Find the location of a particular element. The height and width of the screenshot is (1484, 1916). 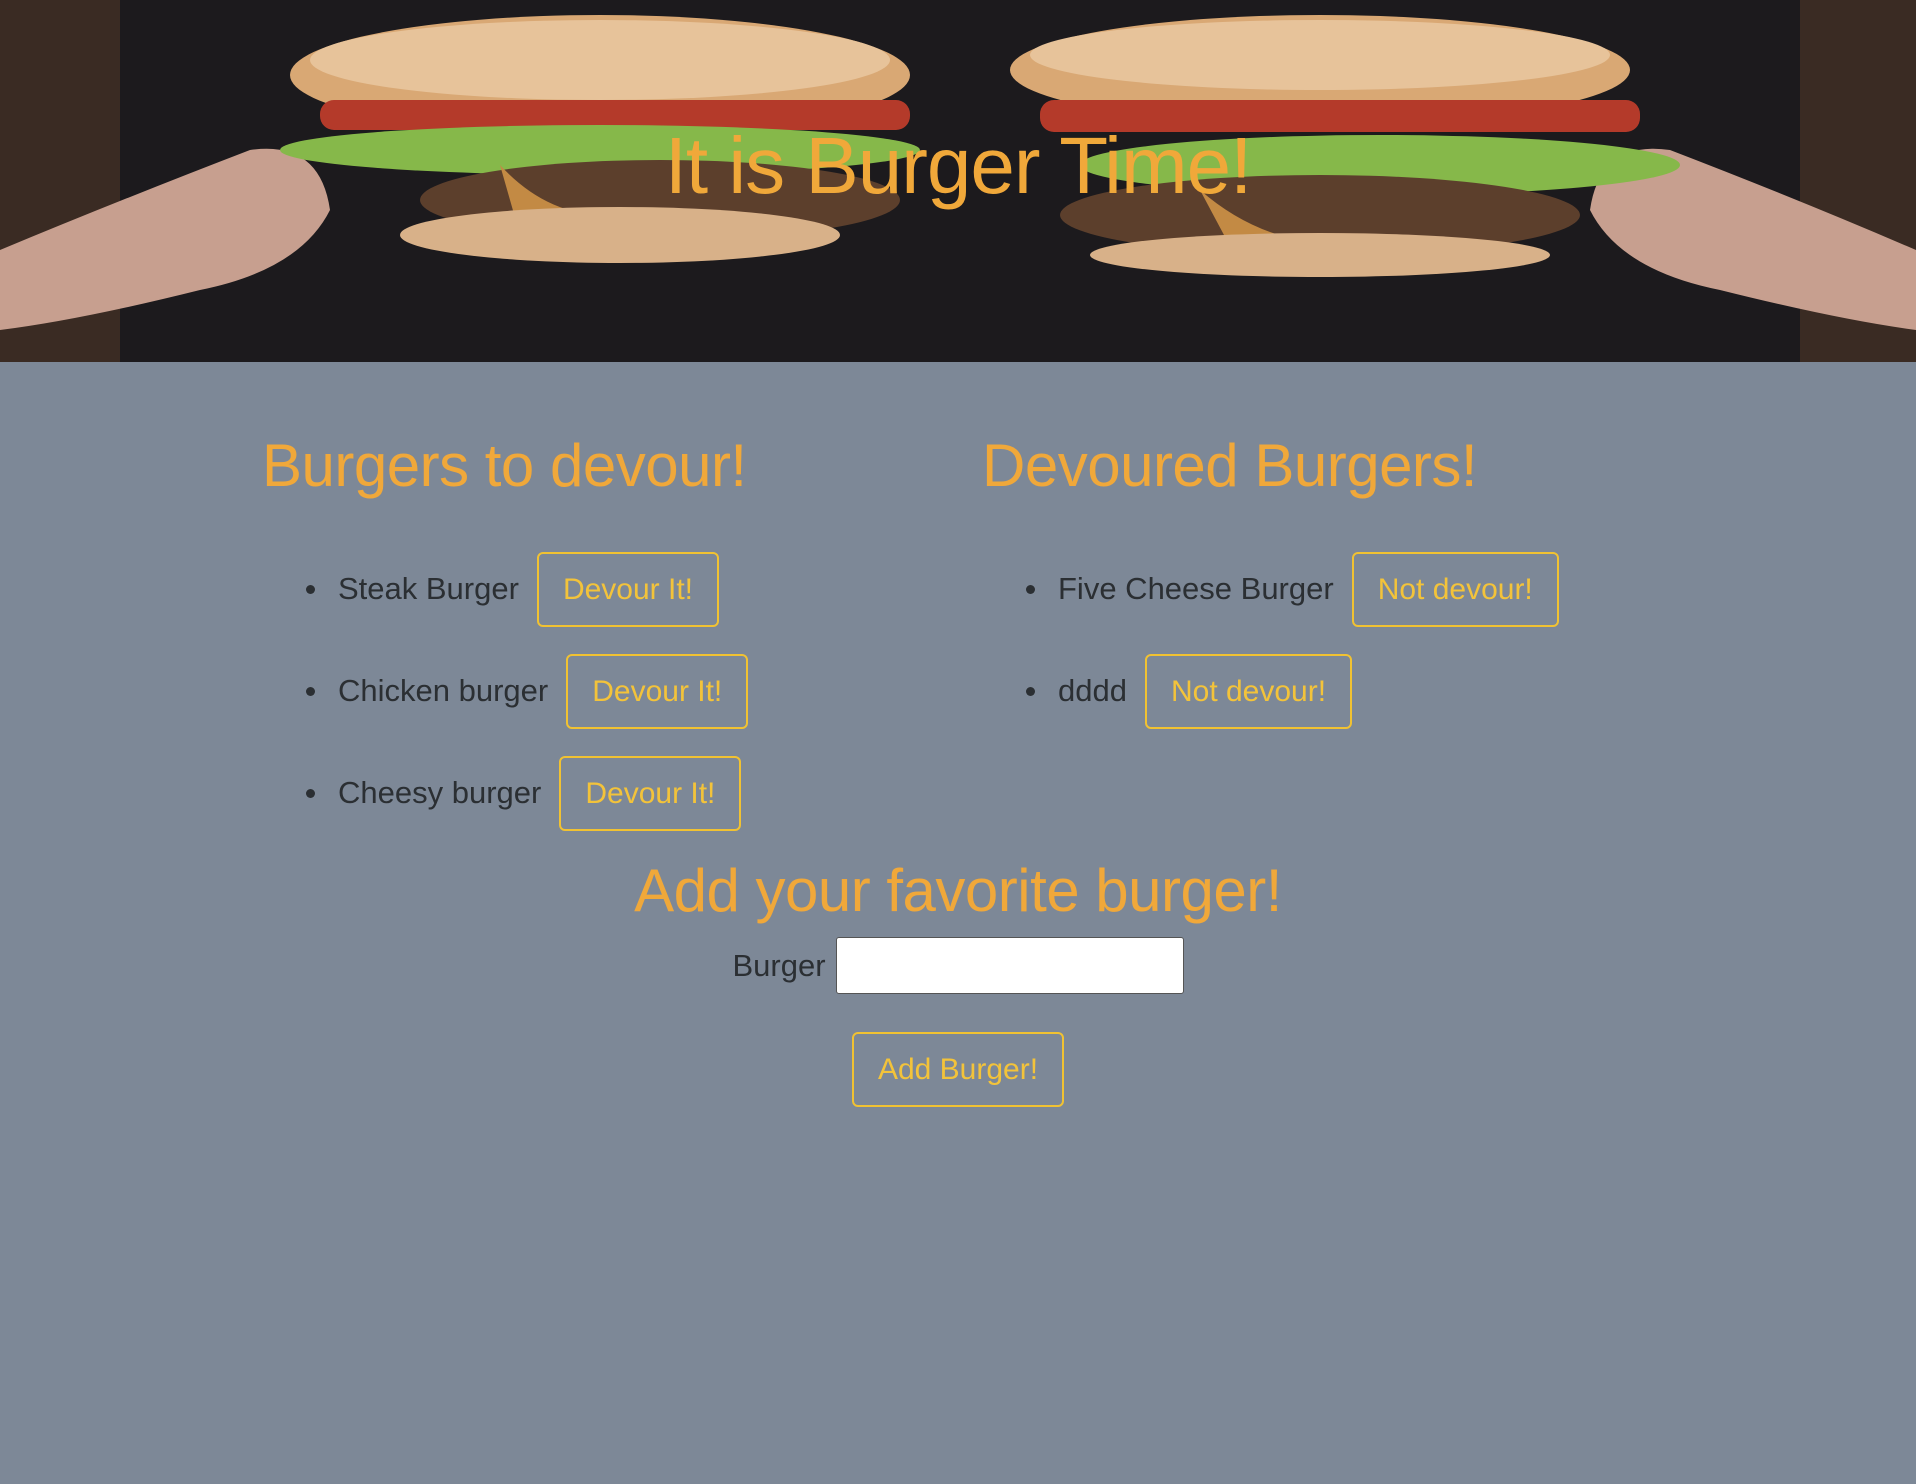

devoured-heading: Devoured Burgers! is located at coordinates (1230, 465).